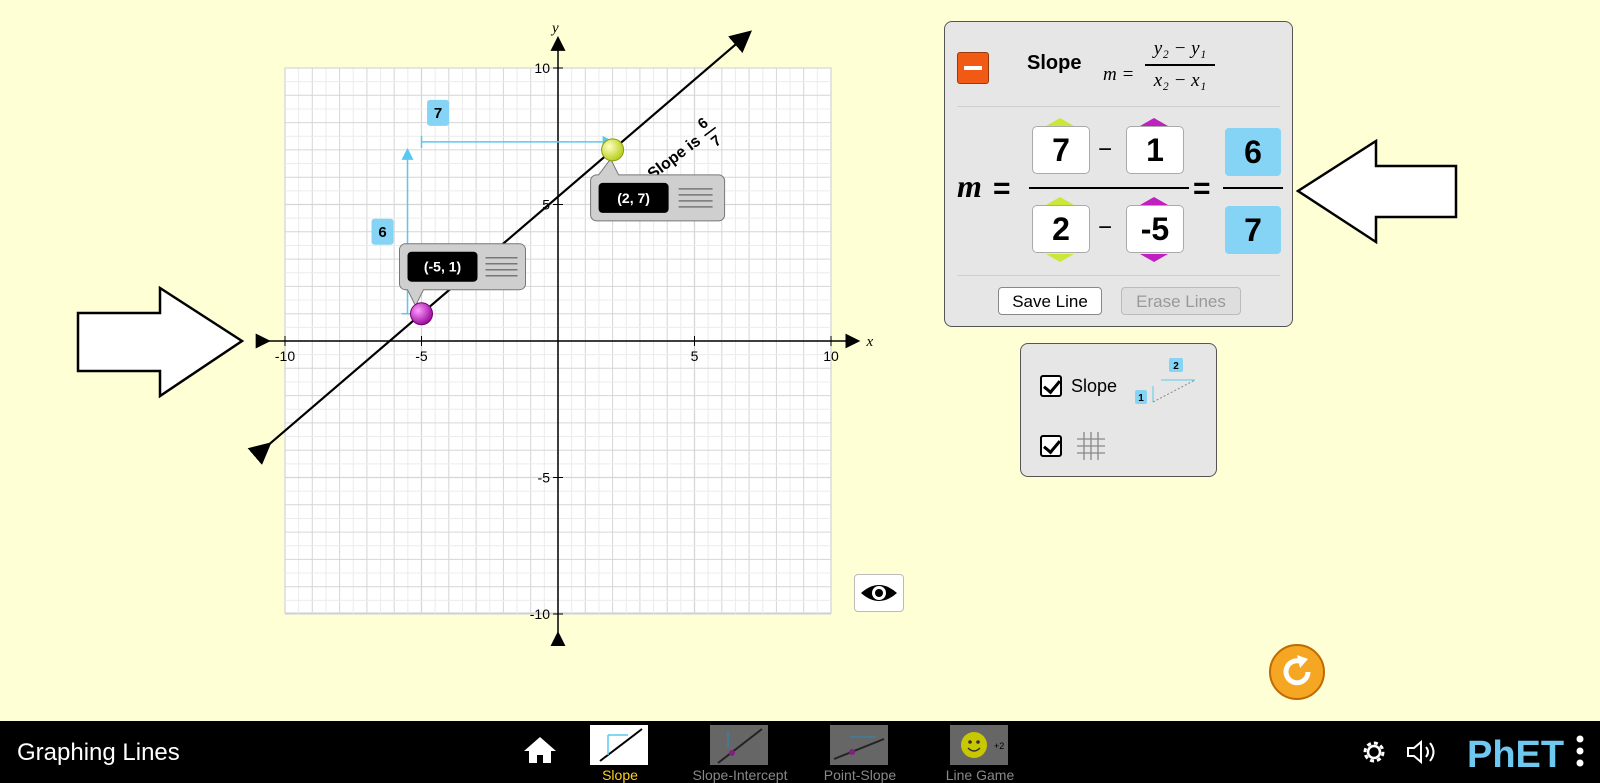  I want to click on tab-slope-intercept: Slope-Intercept, so click(740, 754).